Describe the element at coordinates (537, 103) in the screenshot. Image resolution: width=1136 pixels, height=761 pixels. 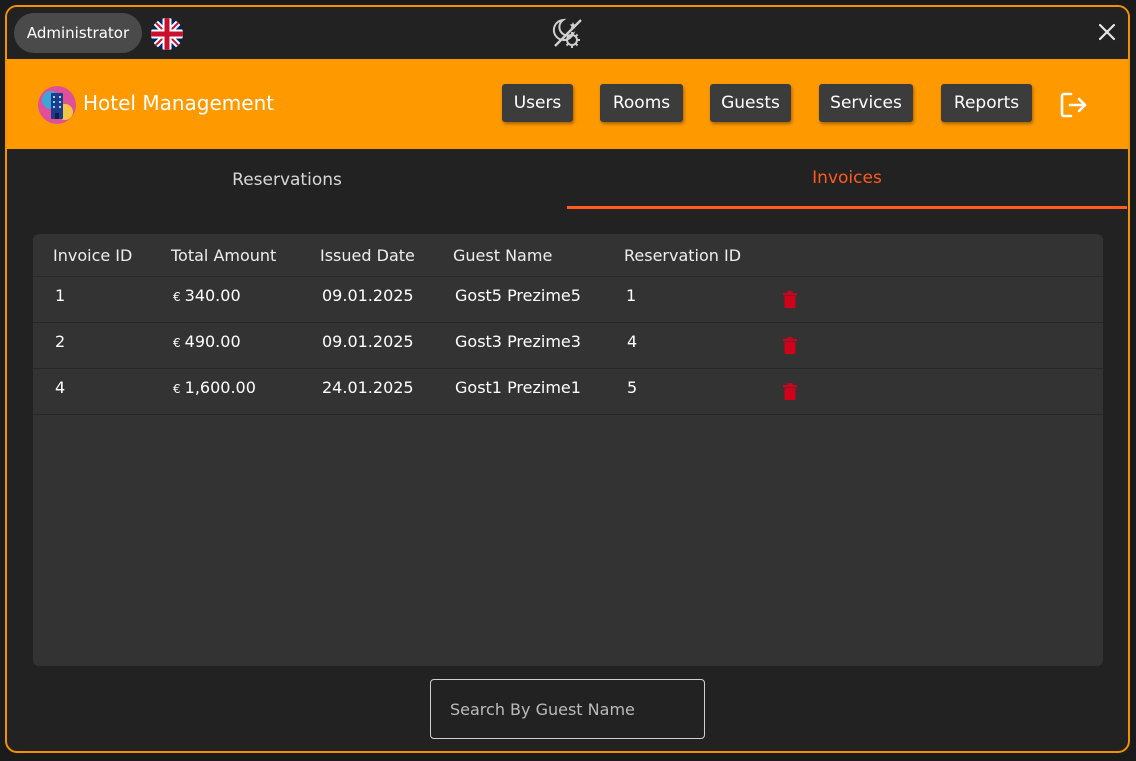
I see `nav-users-button: Users` at that location.